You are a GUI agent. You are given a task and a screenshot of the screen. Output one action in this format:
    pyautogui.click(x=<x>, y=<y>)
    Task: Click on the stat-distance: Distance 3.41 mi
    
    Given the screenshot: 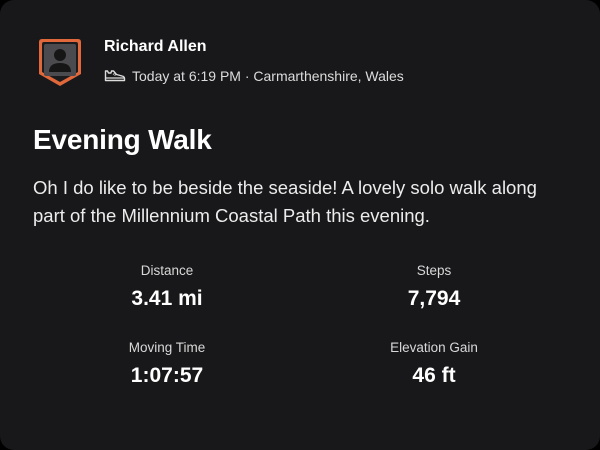 What is the action you would take?
    pyautogui.click(x=167, y=287)
    